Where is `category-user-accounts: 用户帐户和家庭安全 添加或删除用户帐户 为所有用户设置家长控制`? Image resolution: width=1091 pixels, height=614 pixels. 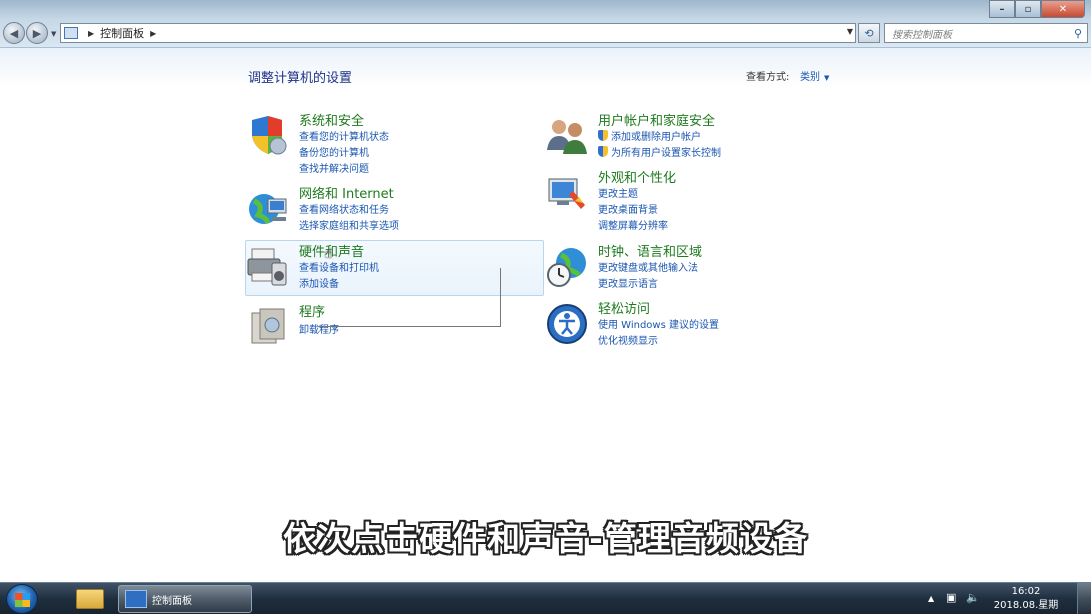 category-user-accounts: 用户帐户和家庭安全 添加或删除用户帐户 为所有用户设置家长控制 is located at coordinates (695, 135).